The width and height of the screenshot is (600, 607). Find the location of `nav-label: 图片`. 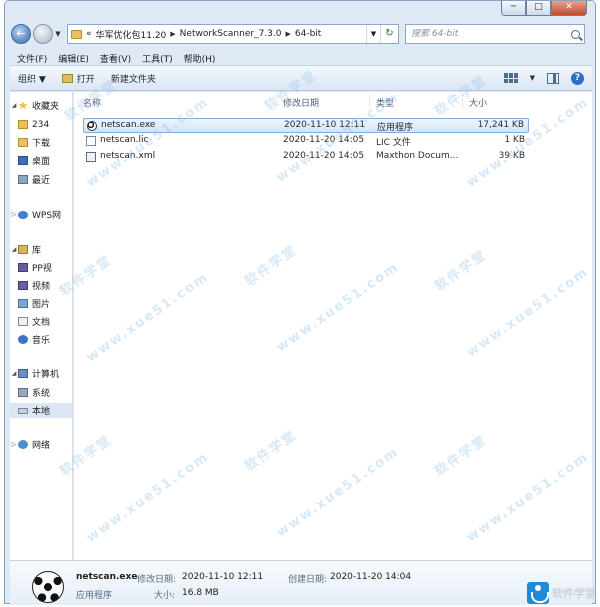

nav-label: 图片 is located at coordinates (41, 305).